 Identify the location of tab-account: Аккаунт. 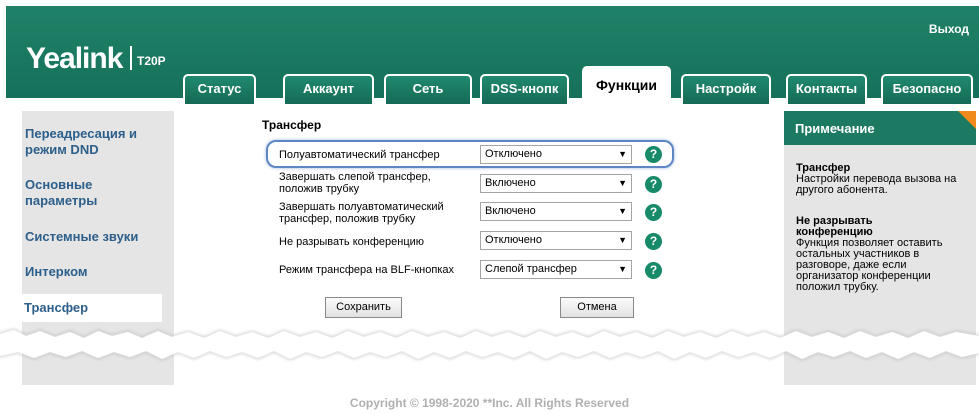
(328, 89).